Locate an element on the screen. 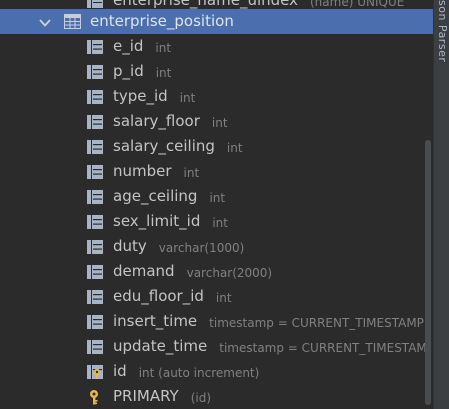 The image size is (449, 409). tree-row-name: number int is located at coordinates (156, 171).